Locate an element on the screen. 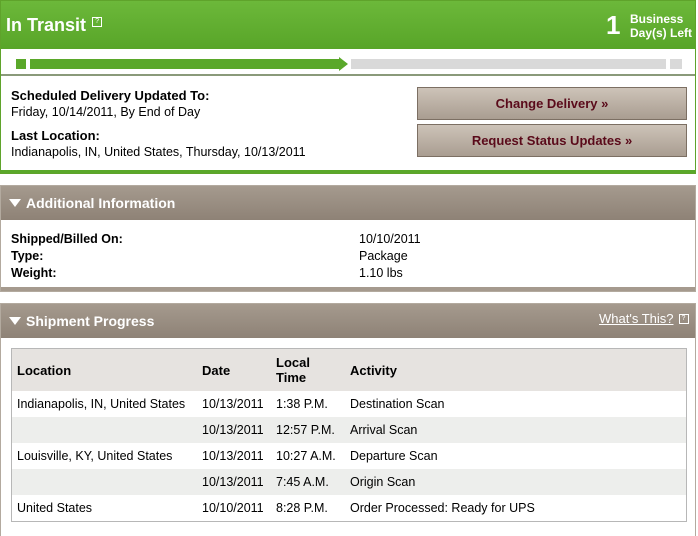  cell-location: United States is located at coordinates (55, 508).